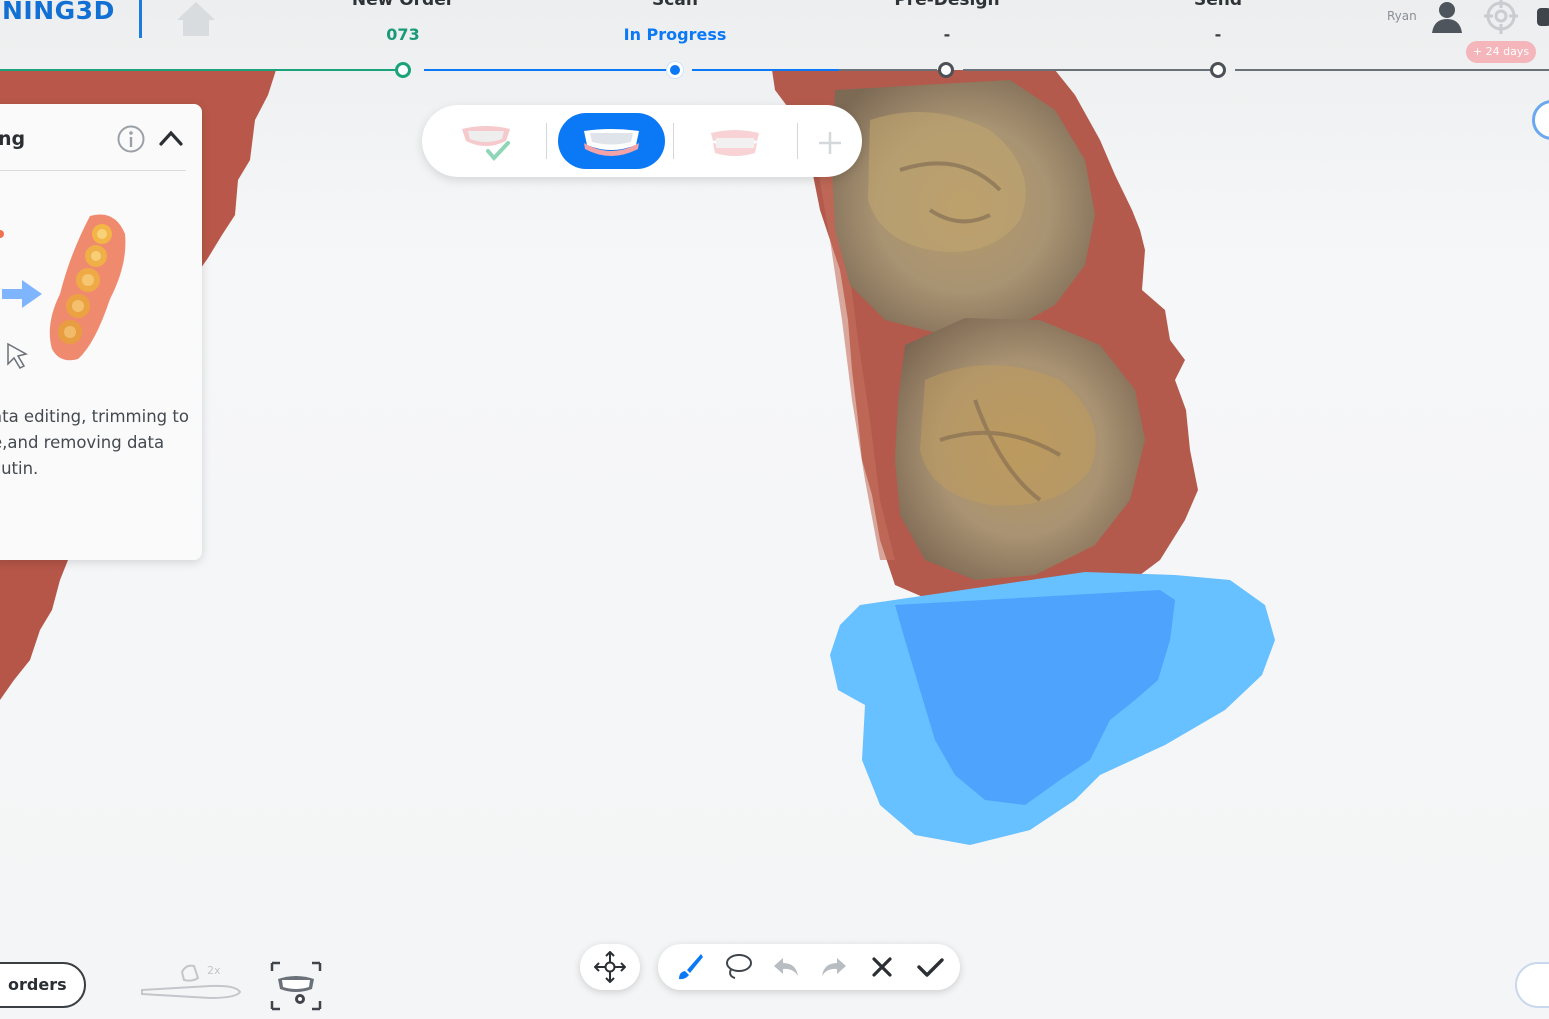 This screenshot has width=1549, height=1019. I want to click on lasso-select-button, so click(738, 967).